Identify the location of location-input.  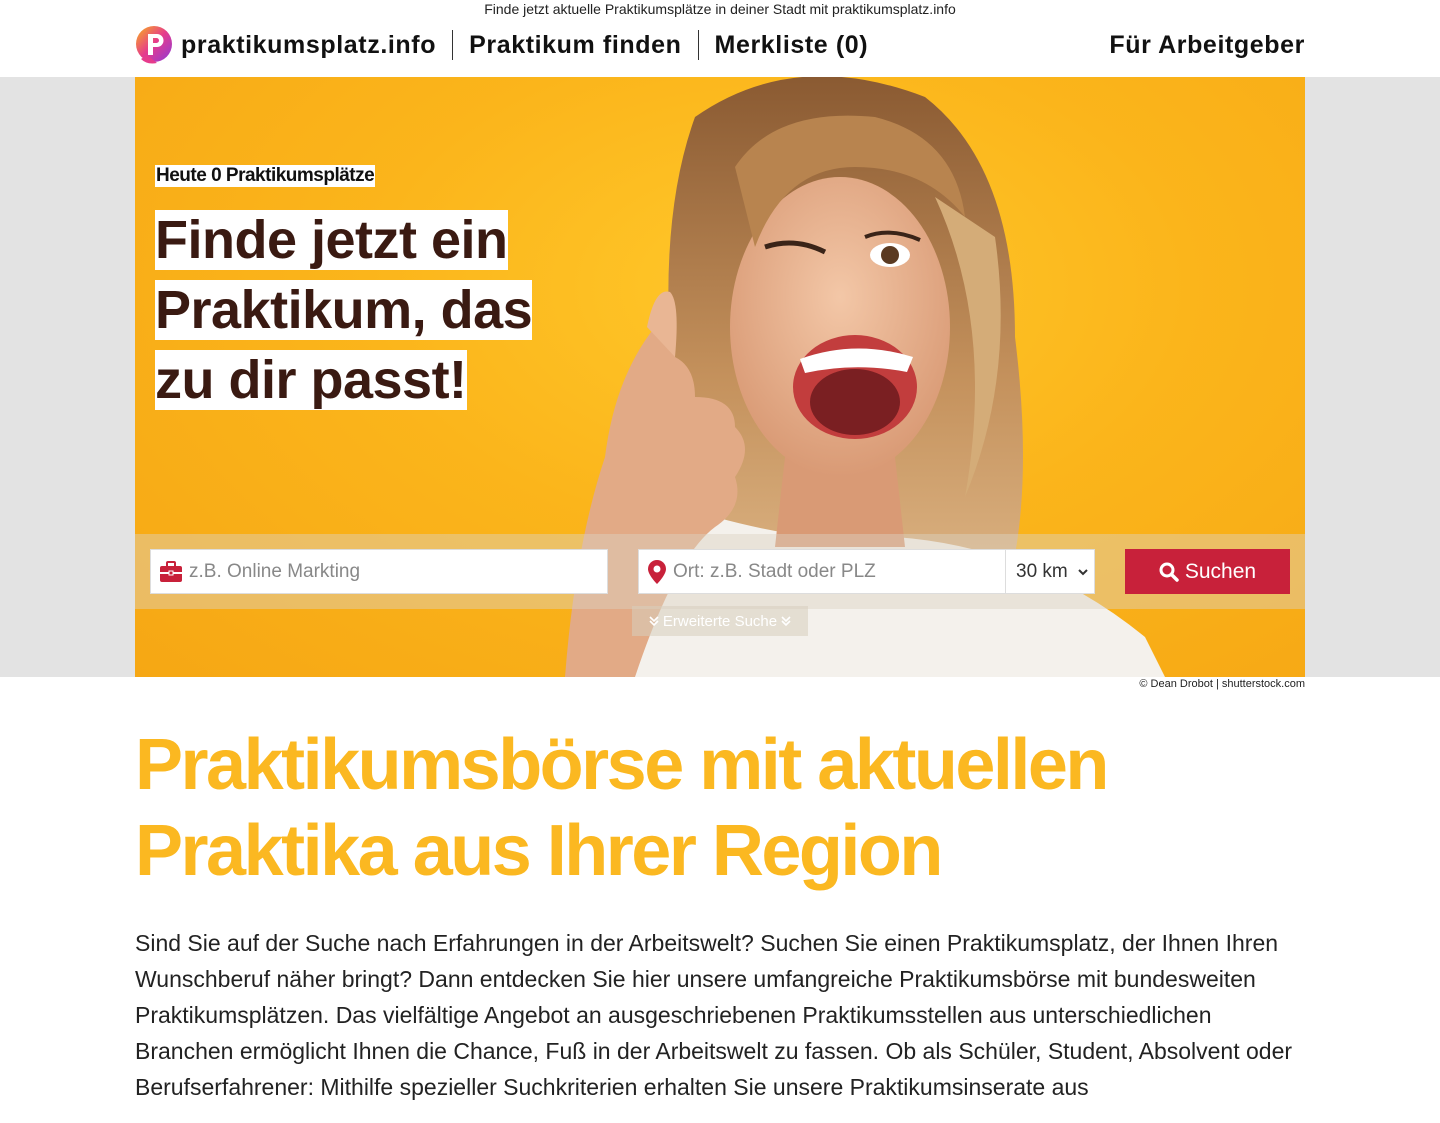
(839, 571).